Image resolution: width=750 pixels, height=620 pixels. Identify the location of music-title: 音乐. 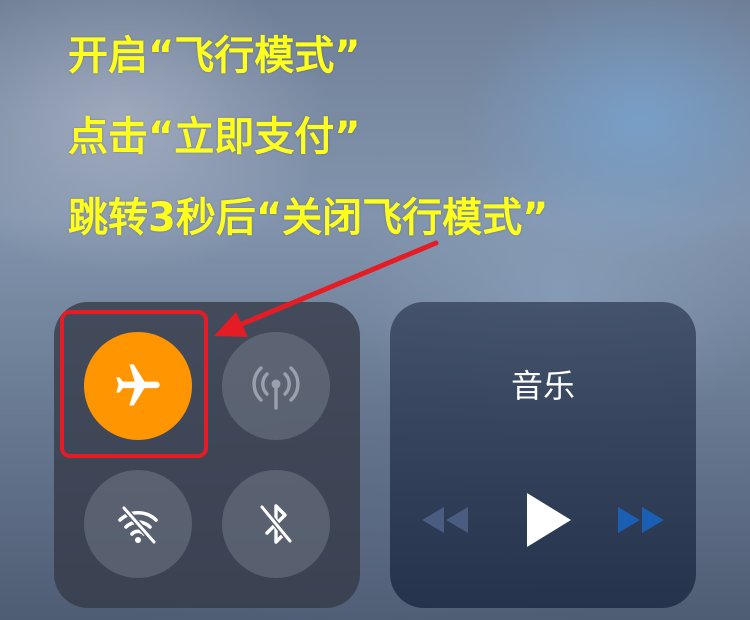
(542, 386).